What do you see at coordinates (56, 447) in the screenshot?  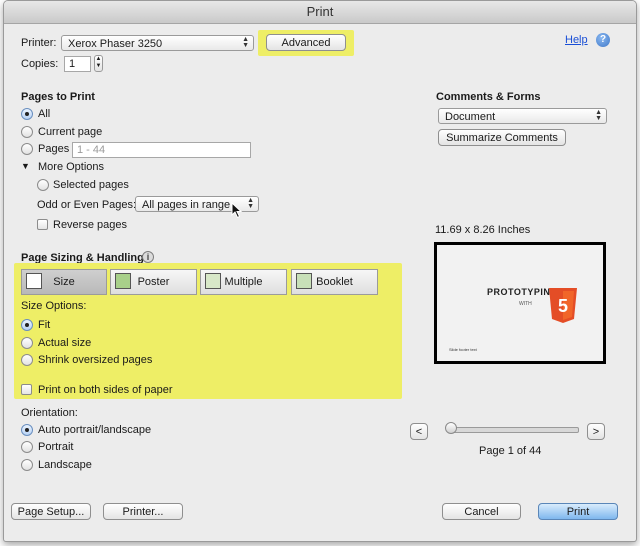 I see `portrait-label: Portrait` at bounding box center [56, 447].